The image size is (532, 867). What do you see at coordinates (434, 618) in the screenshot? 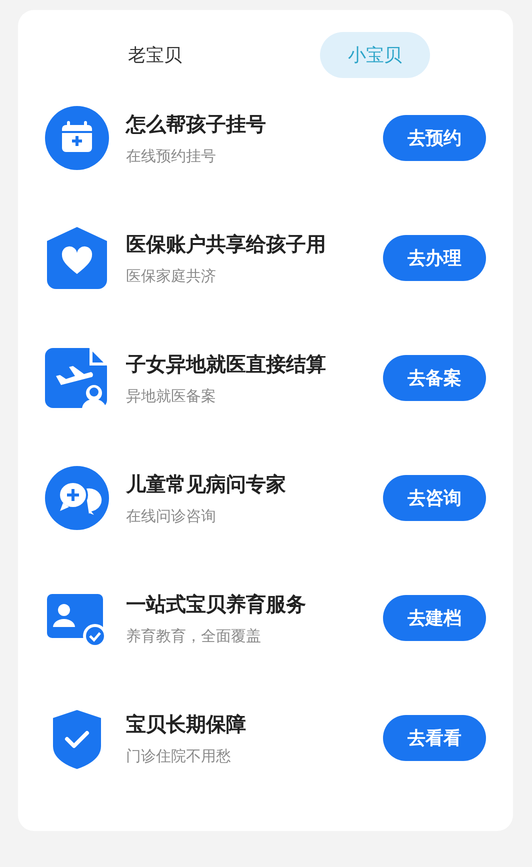
I see `action-button: 去建档` at bounding box center [434, 618].